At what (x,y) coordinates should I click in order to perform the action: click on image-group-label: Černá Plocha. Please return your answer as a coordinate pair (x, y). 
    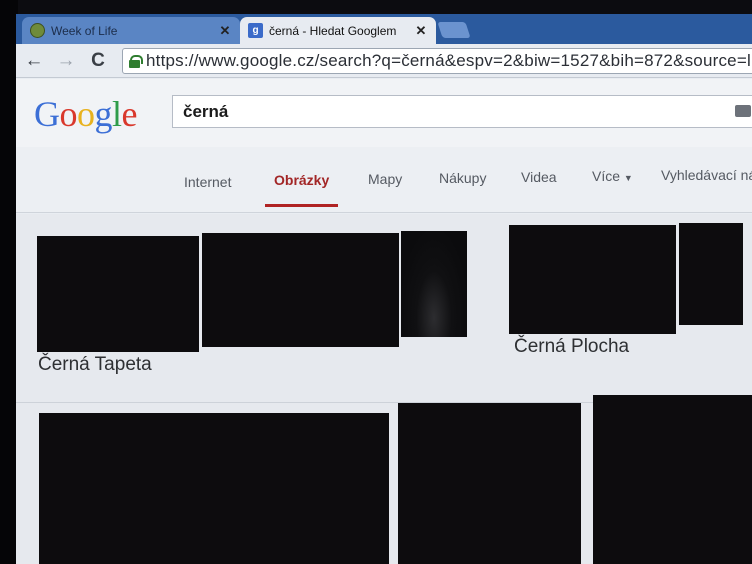
    Looking at the image, I should click on (571, 347).